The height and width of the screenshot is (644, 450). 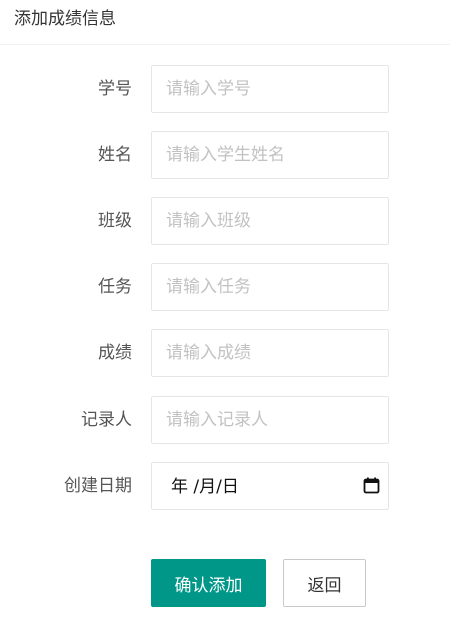 What do you see at coordinates (115, 89) in the screenshot?
I see `student-id-label: 学号` at bounding box center [115, 89].